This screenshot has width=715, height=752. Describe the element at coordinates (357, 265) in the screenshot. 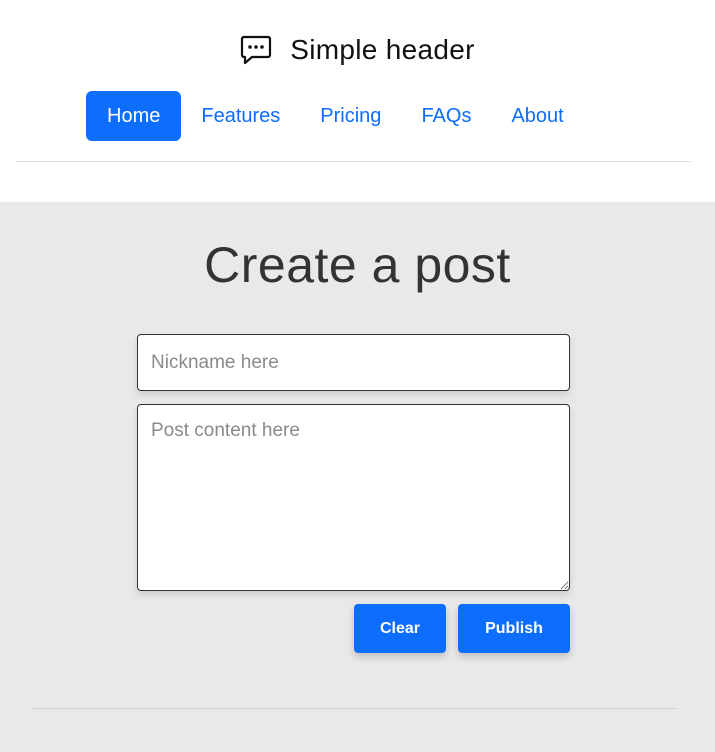

I see `page-title: Create a post` at that location.